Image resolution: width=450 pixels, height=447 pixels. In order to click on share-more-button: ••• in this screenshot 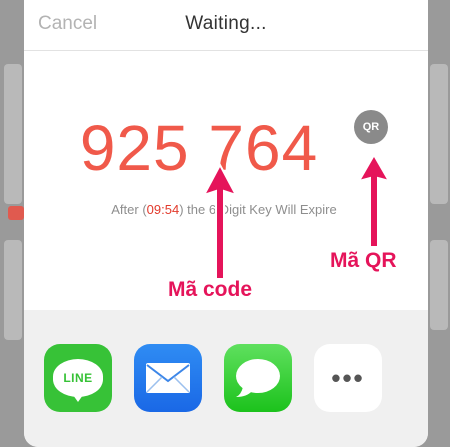, I will do `click(348, 378)`.